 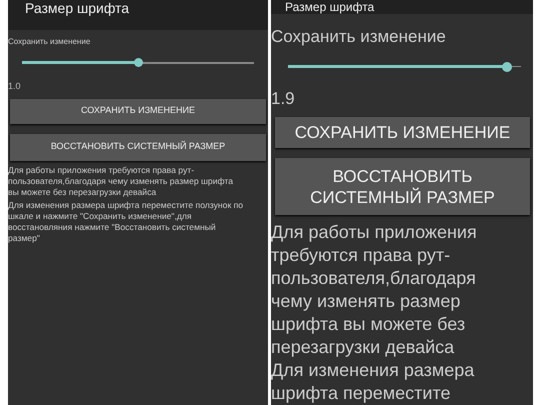 I want to click on help-text: Для изменения размера шрифта переместите ползунок по шкале и нажмите "Сохранить изменение",для восстановляния нажмите "Восстановить системный размер", so click(x=126, y=222).